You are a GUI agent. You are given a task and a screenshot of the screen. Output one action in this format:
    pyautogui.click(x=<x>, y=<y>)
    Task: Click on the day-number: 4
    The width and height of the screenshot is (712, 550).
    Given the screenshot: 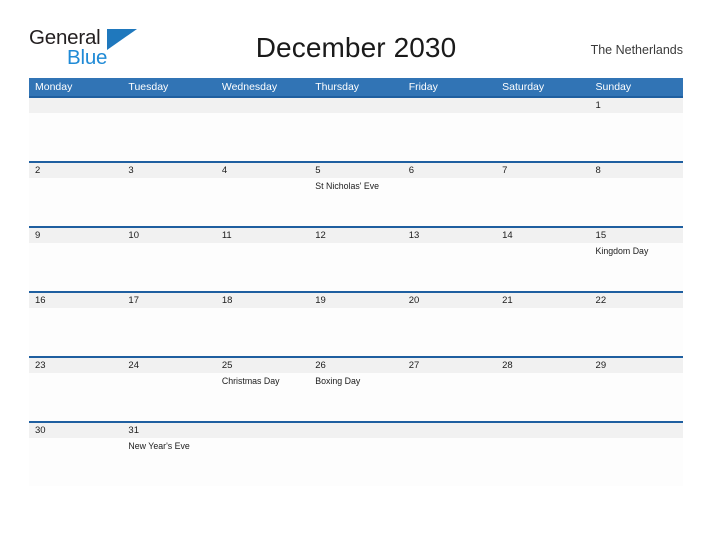 What is the action you would take?
    pyautogui.click(x=262, y=170)
    